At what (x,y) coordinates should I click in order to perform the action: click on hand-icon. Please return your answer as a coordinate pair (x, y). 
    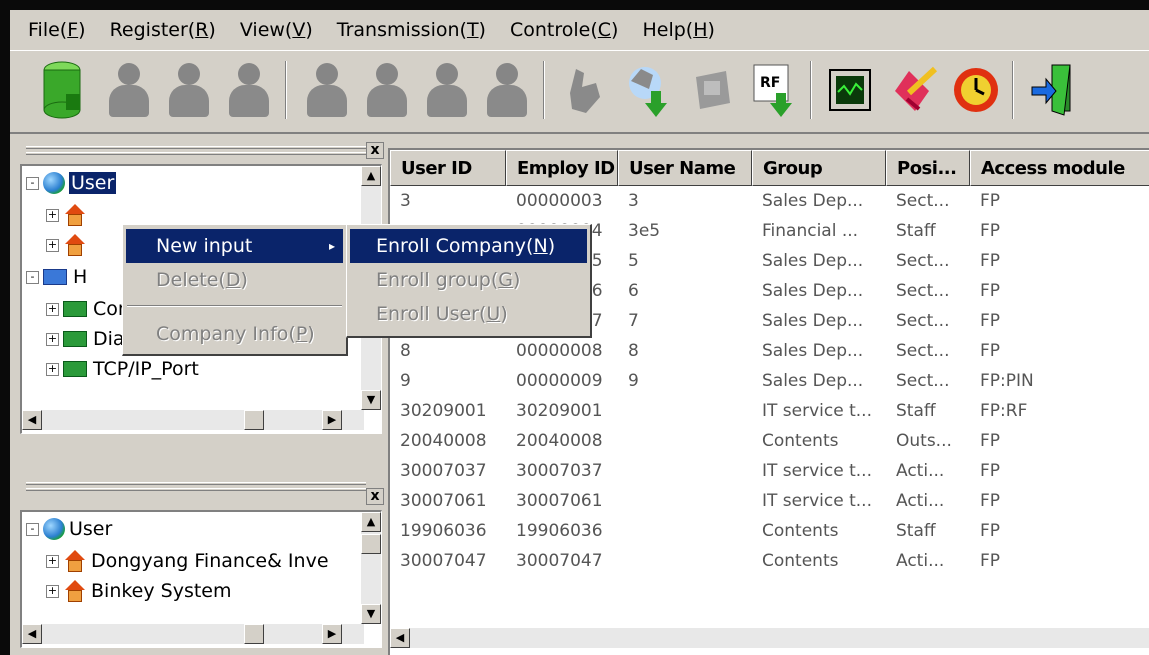
    Looking at the image, I should click on (584, 90).